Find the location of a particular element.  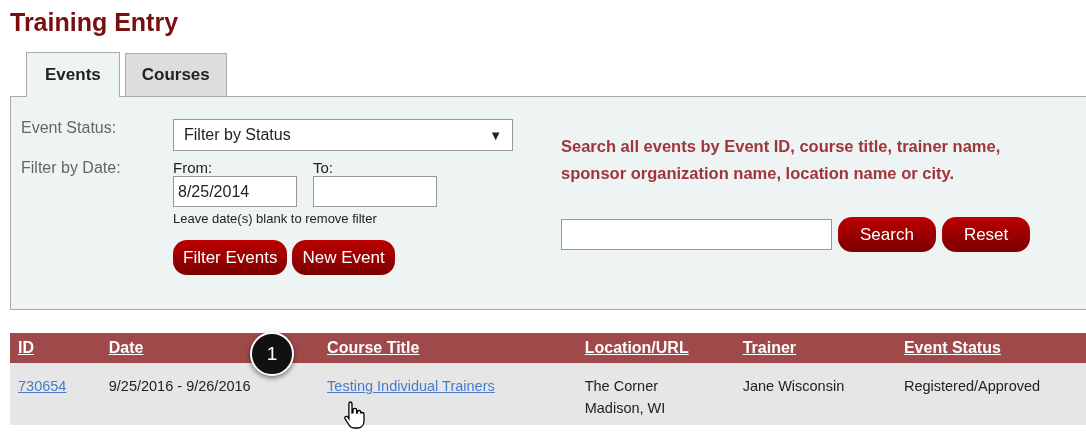

dropdown-value: Filter by Status is located at coordinates (237, 135).